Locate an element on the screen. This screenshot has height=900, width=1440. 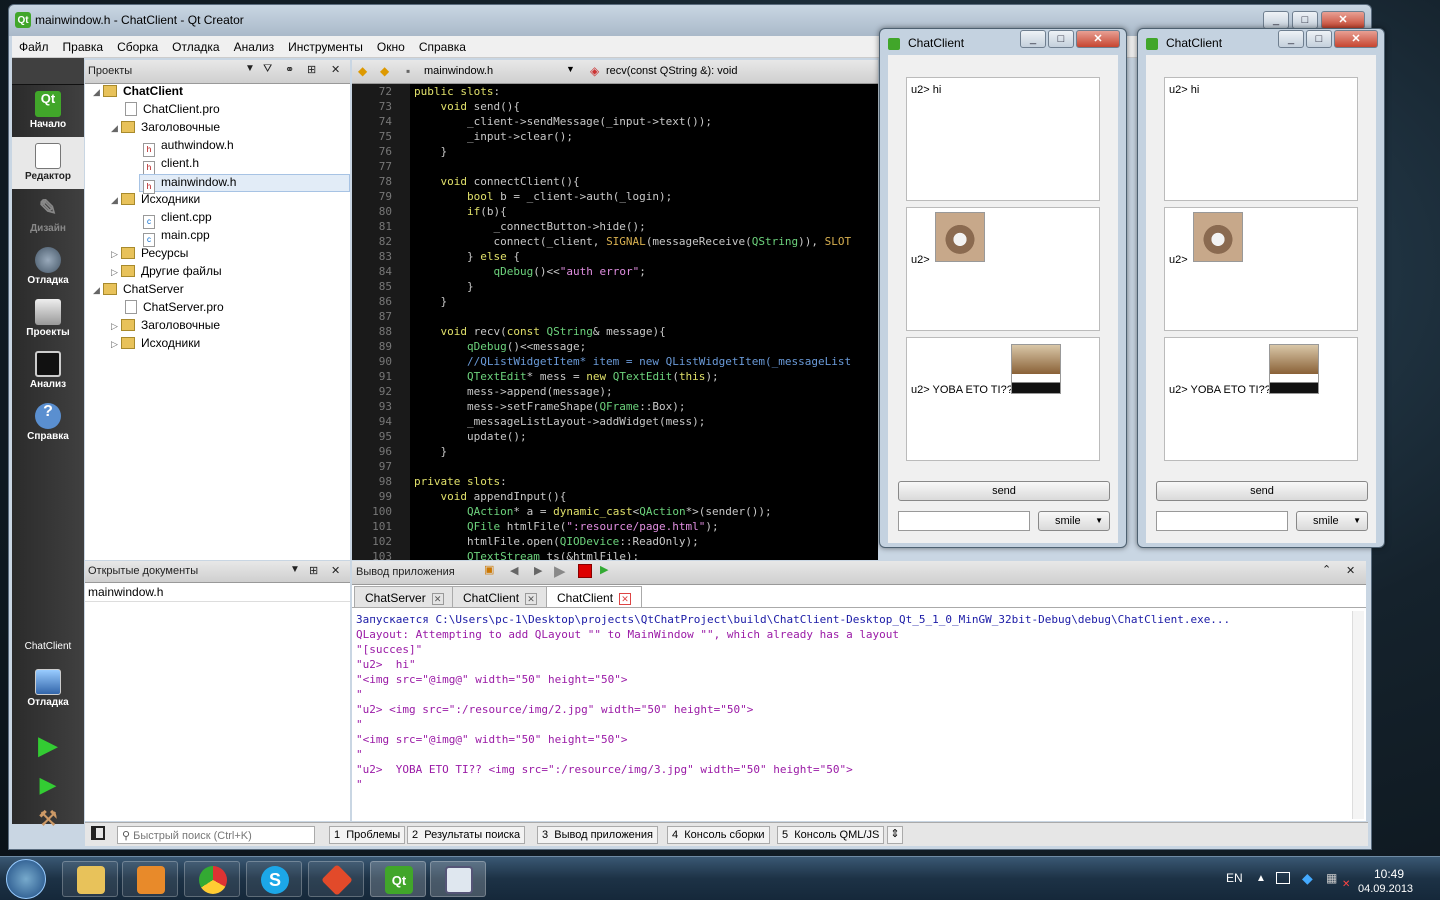
smile-dropdown: smile ▼ is located at coordinates (1074, 521).